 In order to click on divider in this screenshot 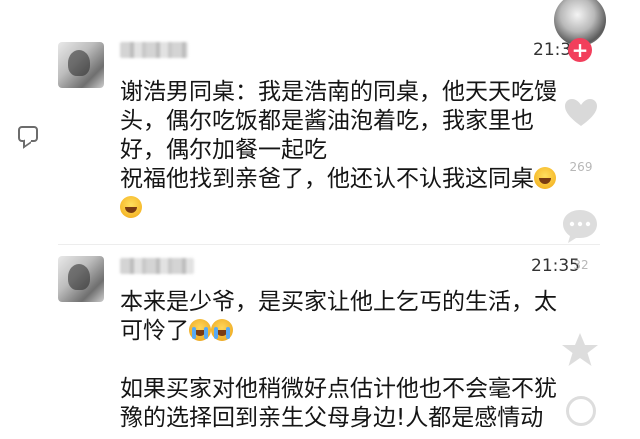, I will do `click(329, 244)`.